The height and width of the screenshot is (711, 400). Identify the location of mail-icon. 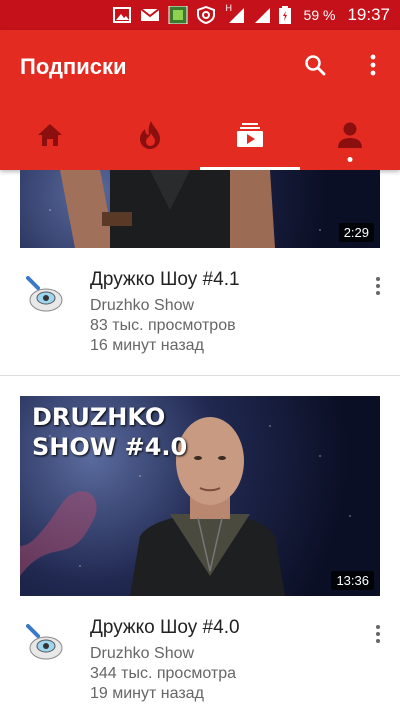
(150, 15).